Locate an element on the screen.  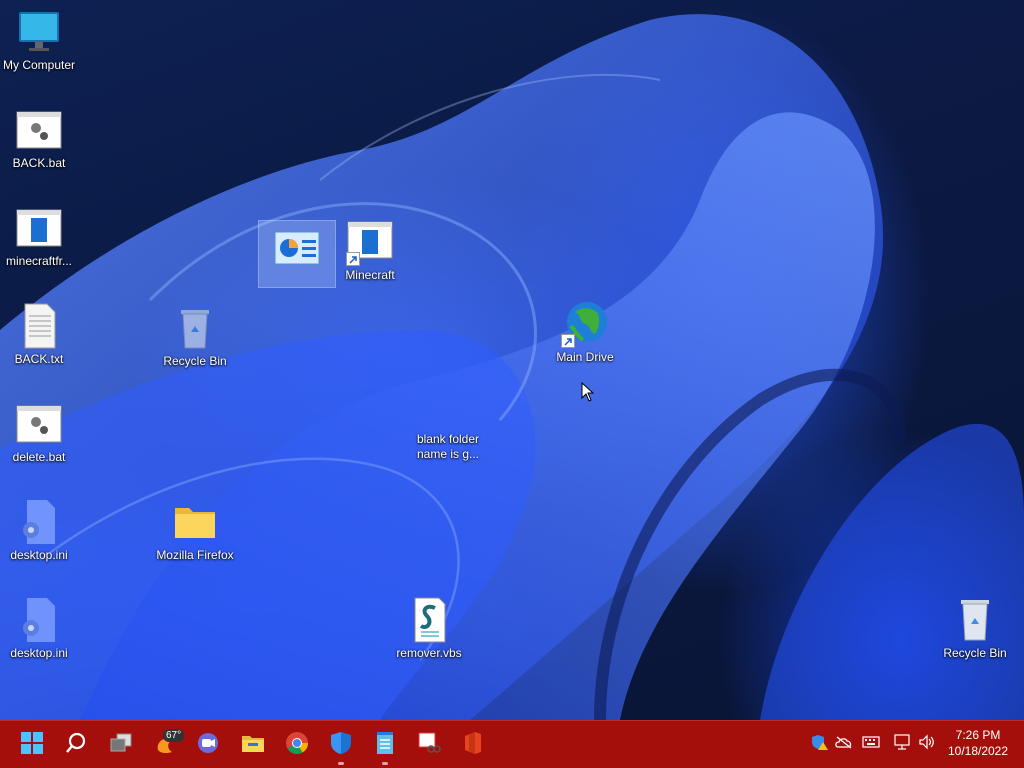
network-icon is located at coordinates (902, 744).